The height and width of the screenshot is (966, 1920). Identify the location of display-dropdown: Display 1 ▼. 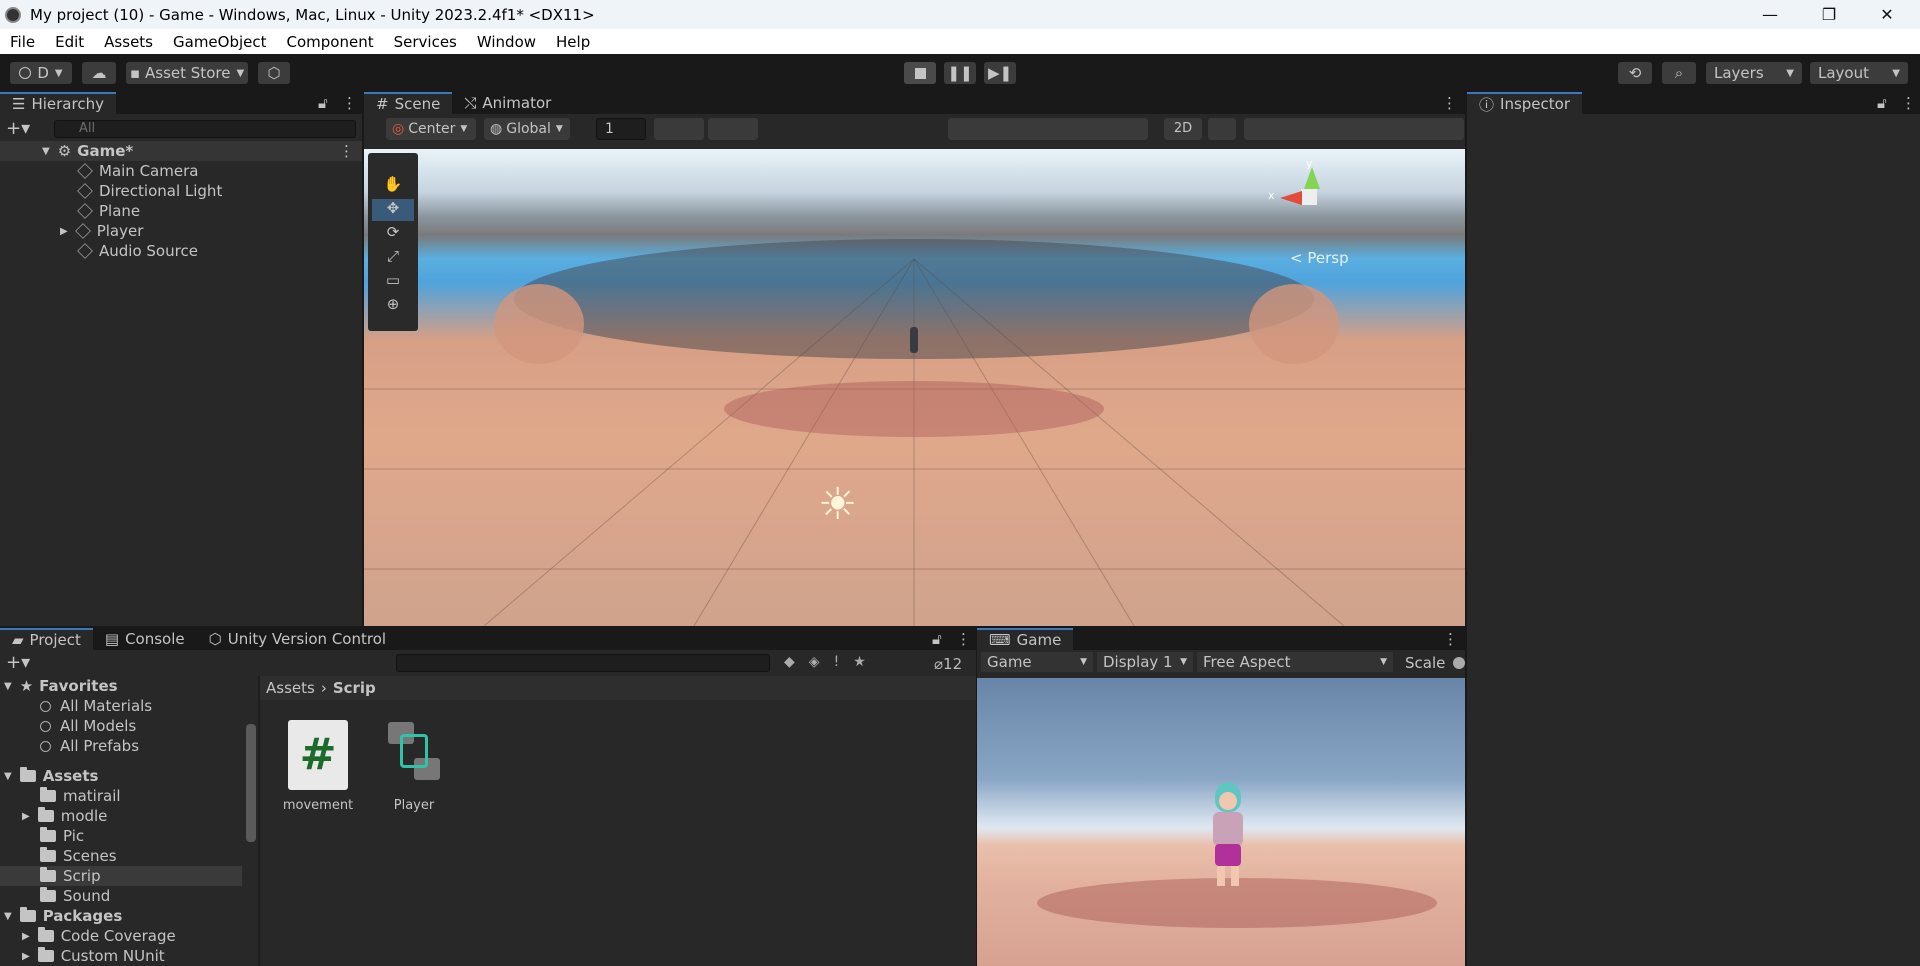
(1145, 662).